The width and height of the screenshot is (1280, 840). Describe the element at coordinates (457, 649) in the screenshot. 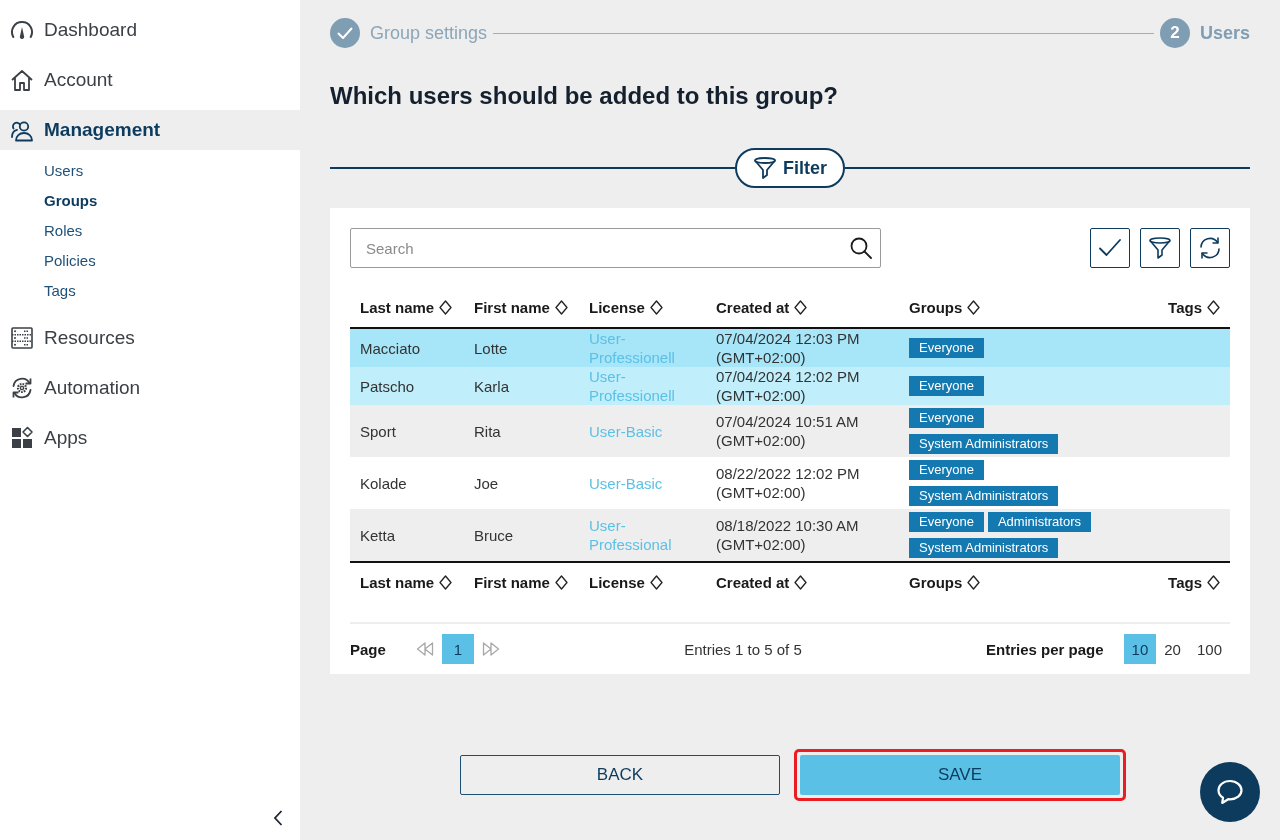

I see `page-button: 1` at that location.